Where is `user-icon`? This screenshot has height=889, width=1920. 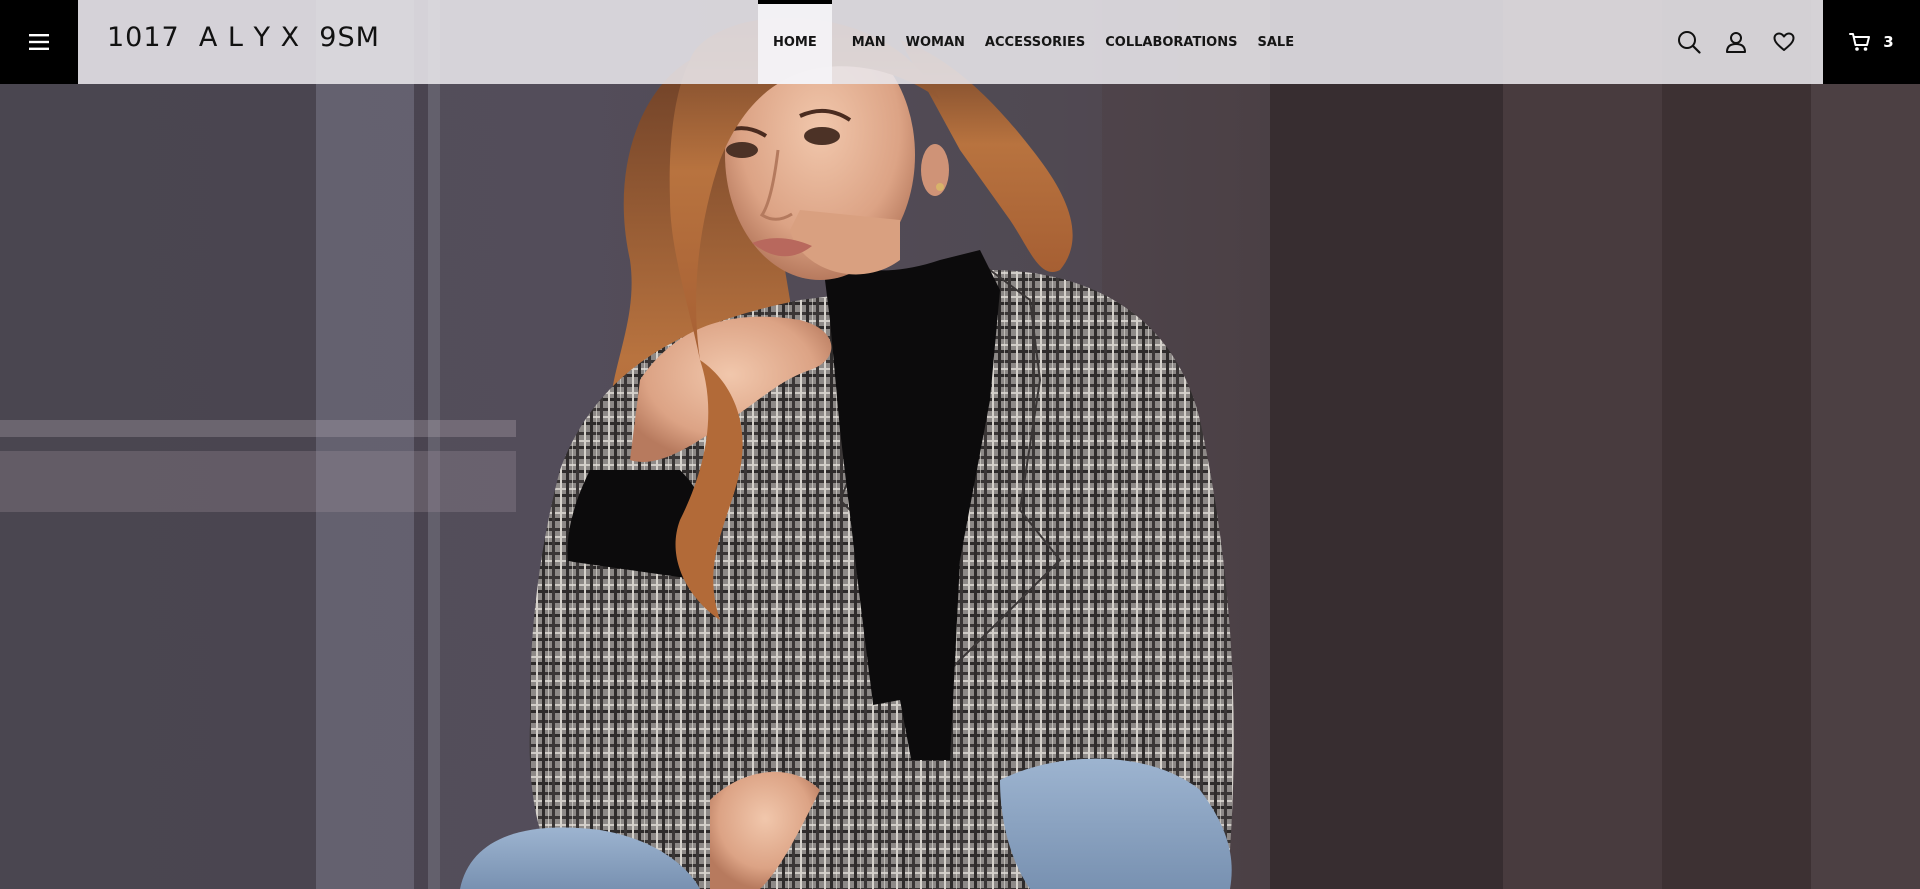 user-icon is located at coordinates (1736, 42).